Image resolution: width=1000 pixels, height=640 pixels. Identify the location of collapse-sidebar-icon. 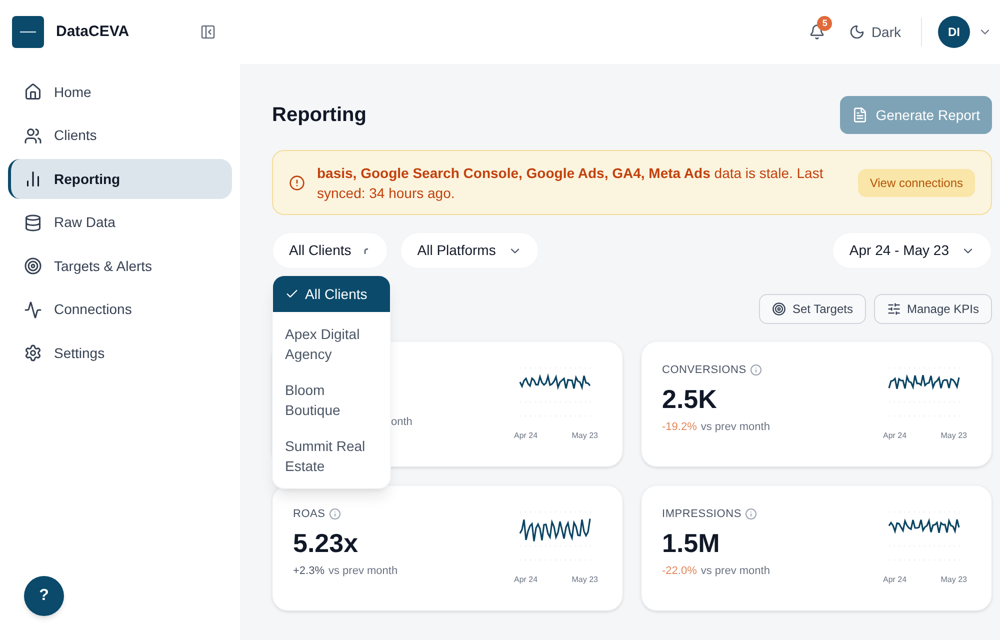
(208, 32).